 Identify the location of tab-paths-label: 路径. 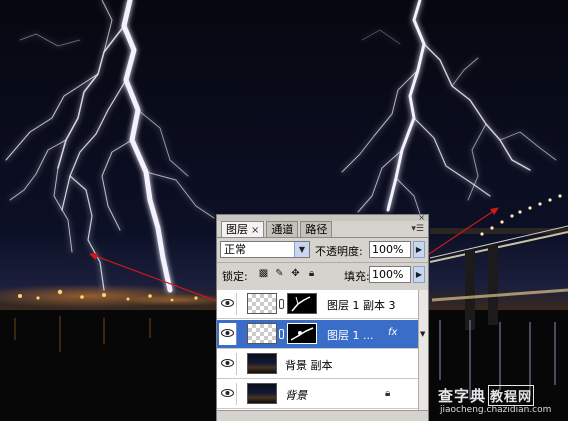
(316, 229).